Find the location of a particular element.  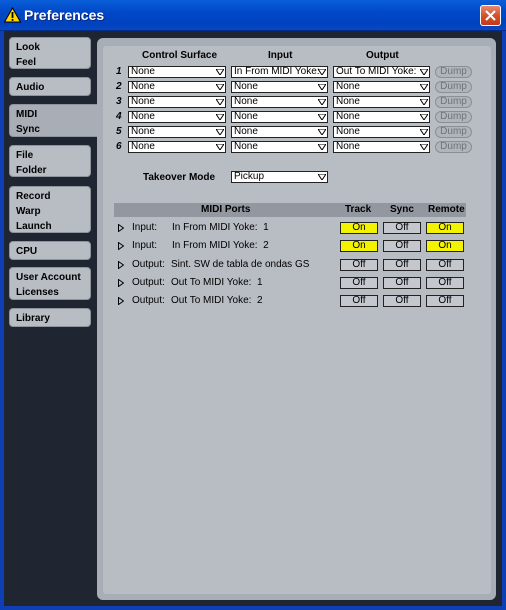

tab-file-folder: File Folder is located at coordinates (50, 161).